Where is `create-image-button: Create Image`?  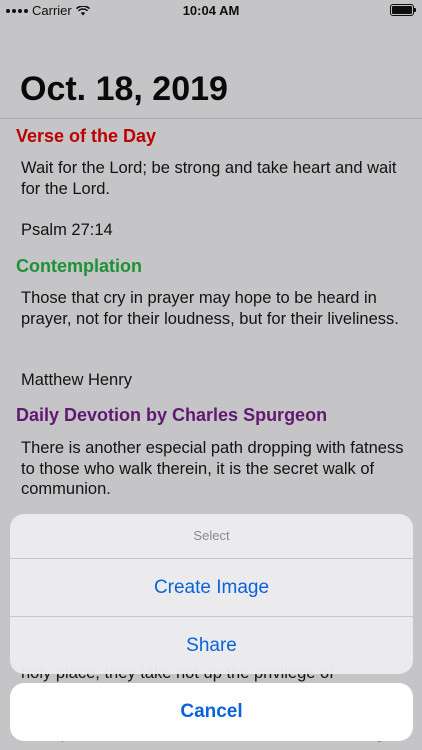 create-image-button: Create Image is located at coordinates (211, 587).